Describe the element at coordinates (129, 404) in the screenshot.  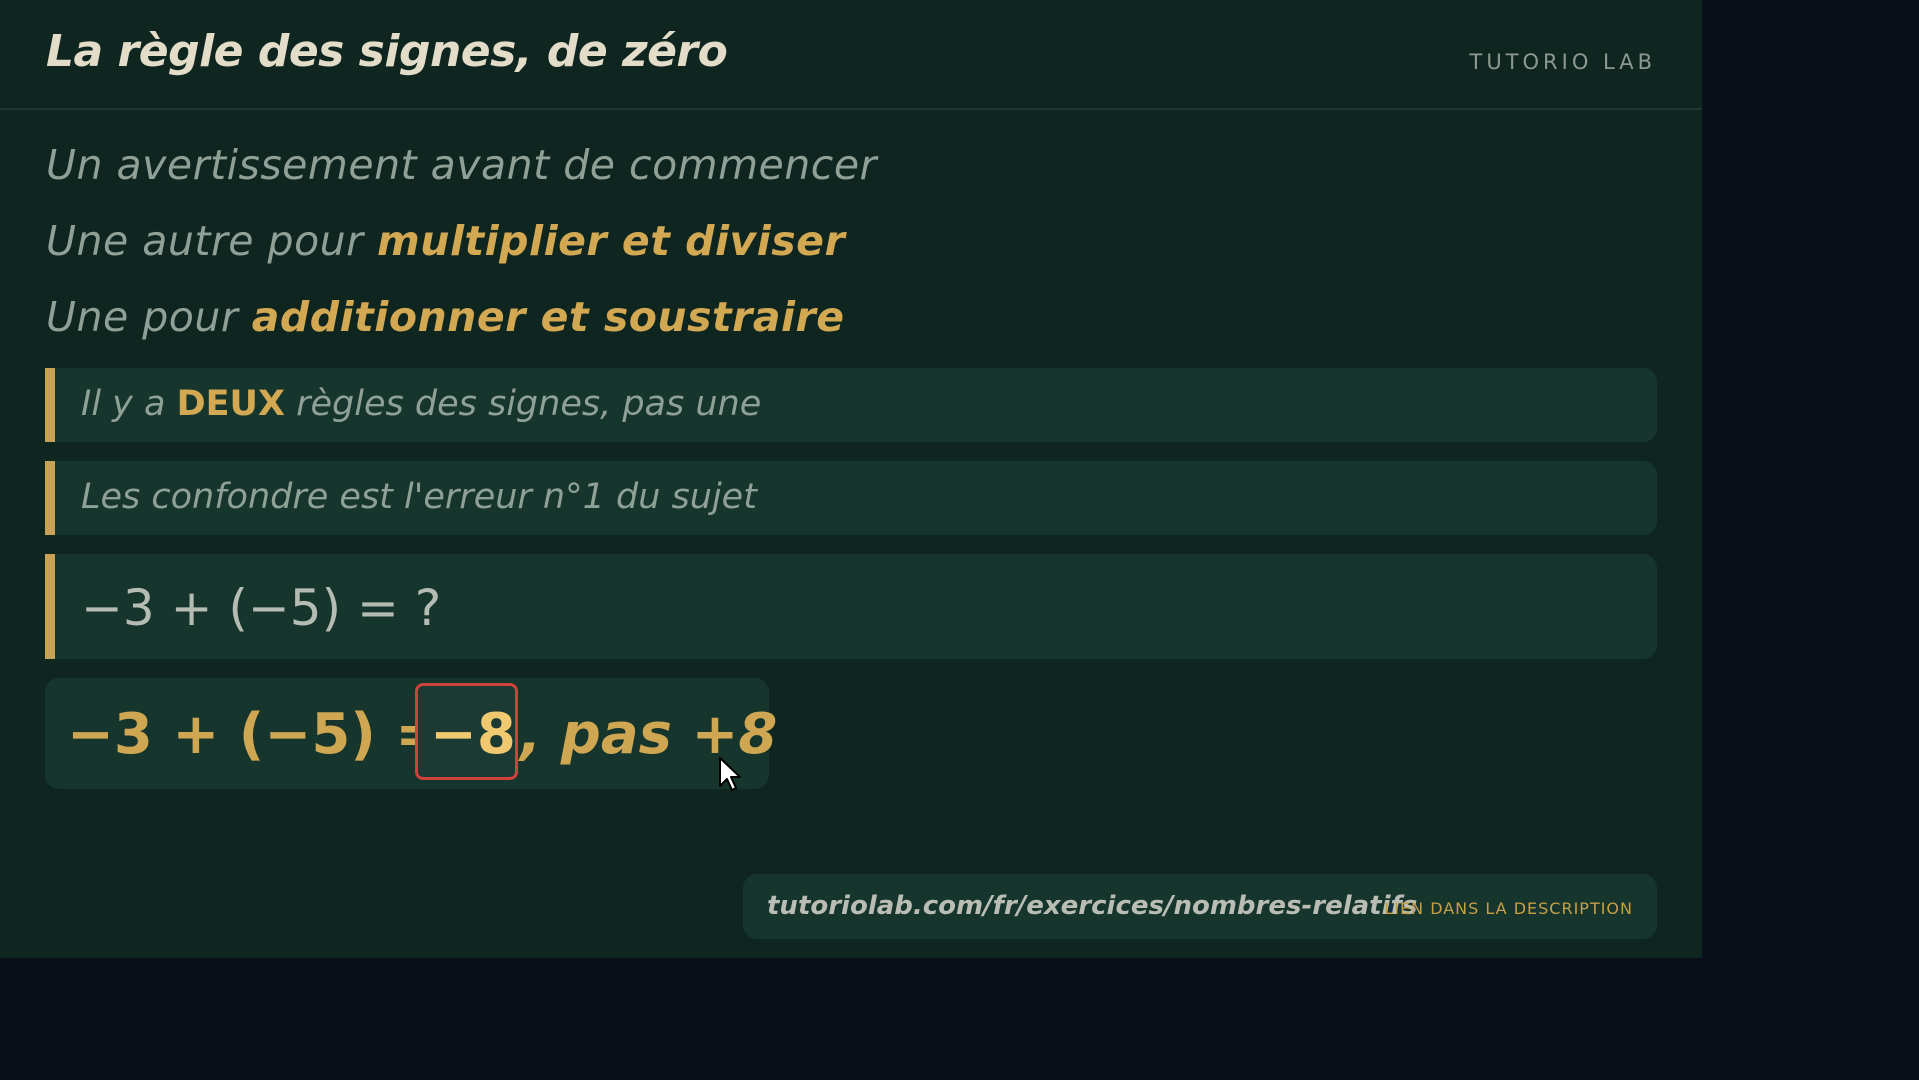
I see `callout-prefix: Il y a` at that location.